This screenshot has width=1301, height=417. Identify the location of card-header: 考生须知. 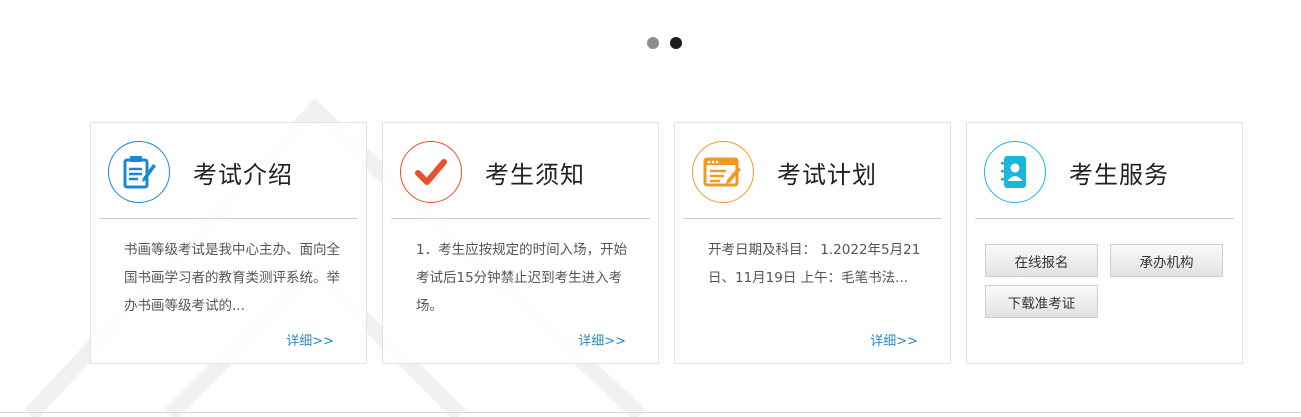
(520, 171).